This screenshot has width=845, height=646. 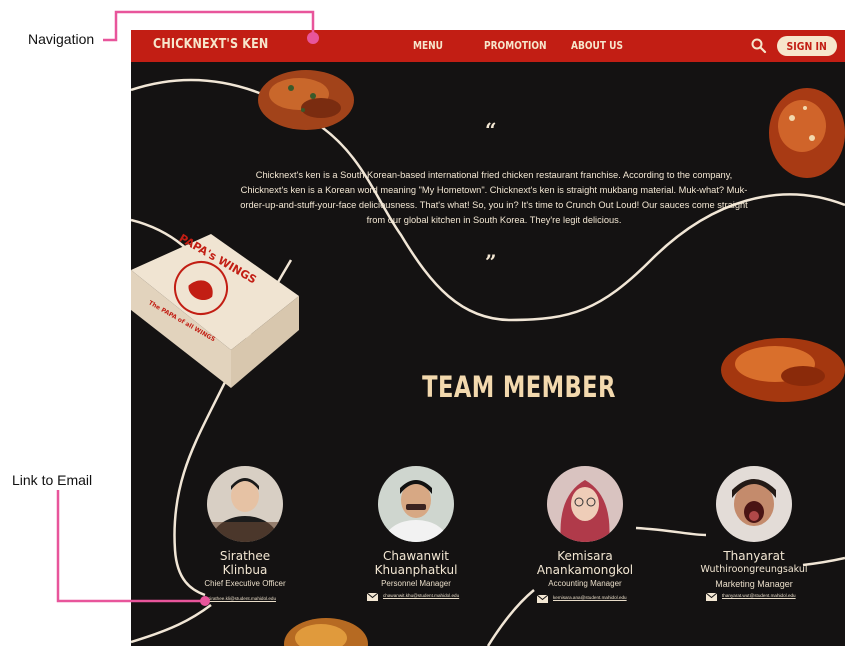 What do you see at coordinates (245, 583) in the screenshot?
I see `member-role: Chief Executive Officer` at bounding box center [245, 583].